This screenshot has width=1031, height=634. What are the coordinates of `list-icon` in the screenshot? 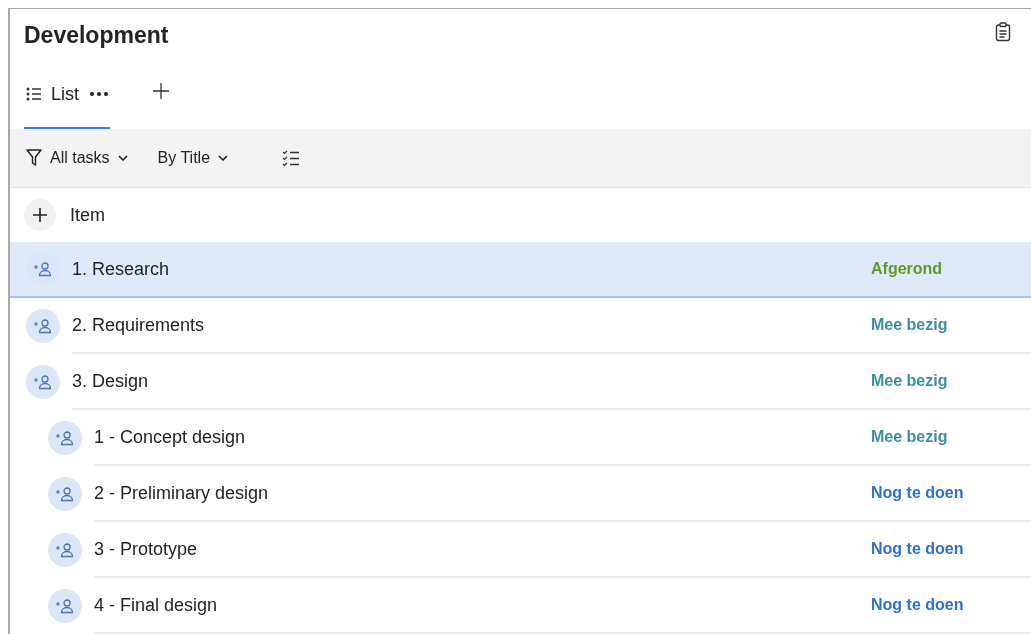 It's located at (34, 94).